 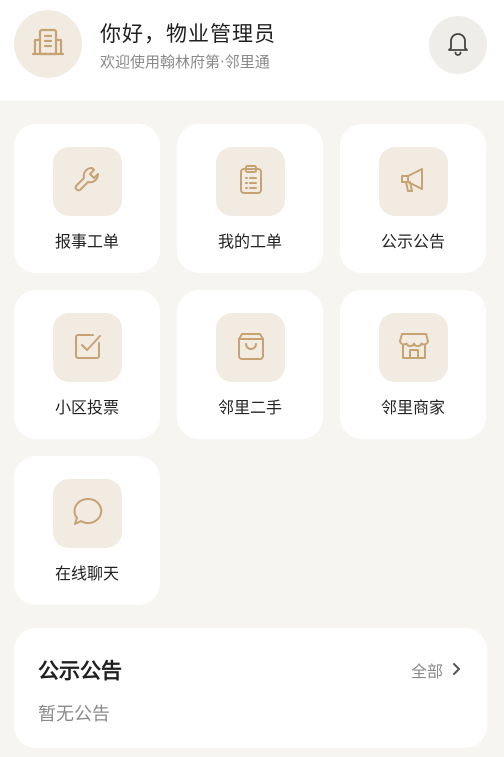 What do you see at coordinates (185, 62) in the screenshot?
I see `greeting-subtitle: 欢迎使用翰林府第·邻里通` at bounding box center [185, 62].